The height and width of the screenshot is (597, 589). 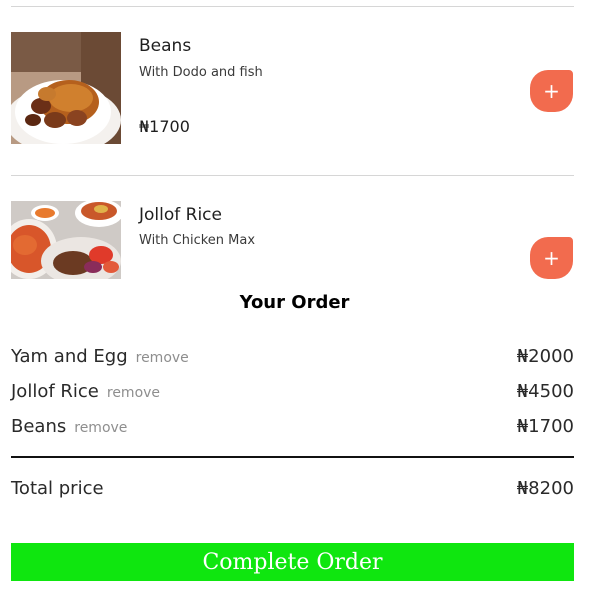 I want to click on menu-item-description: With Dodo and fish, so click(x=201, y=72).